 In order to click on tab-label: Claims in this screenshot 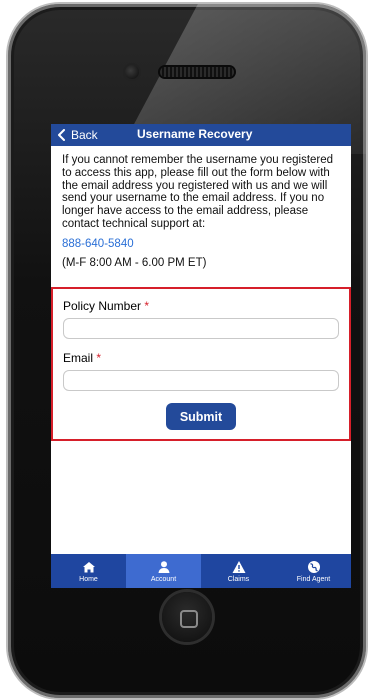, I will do `click(238, 579)`.